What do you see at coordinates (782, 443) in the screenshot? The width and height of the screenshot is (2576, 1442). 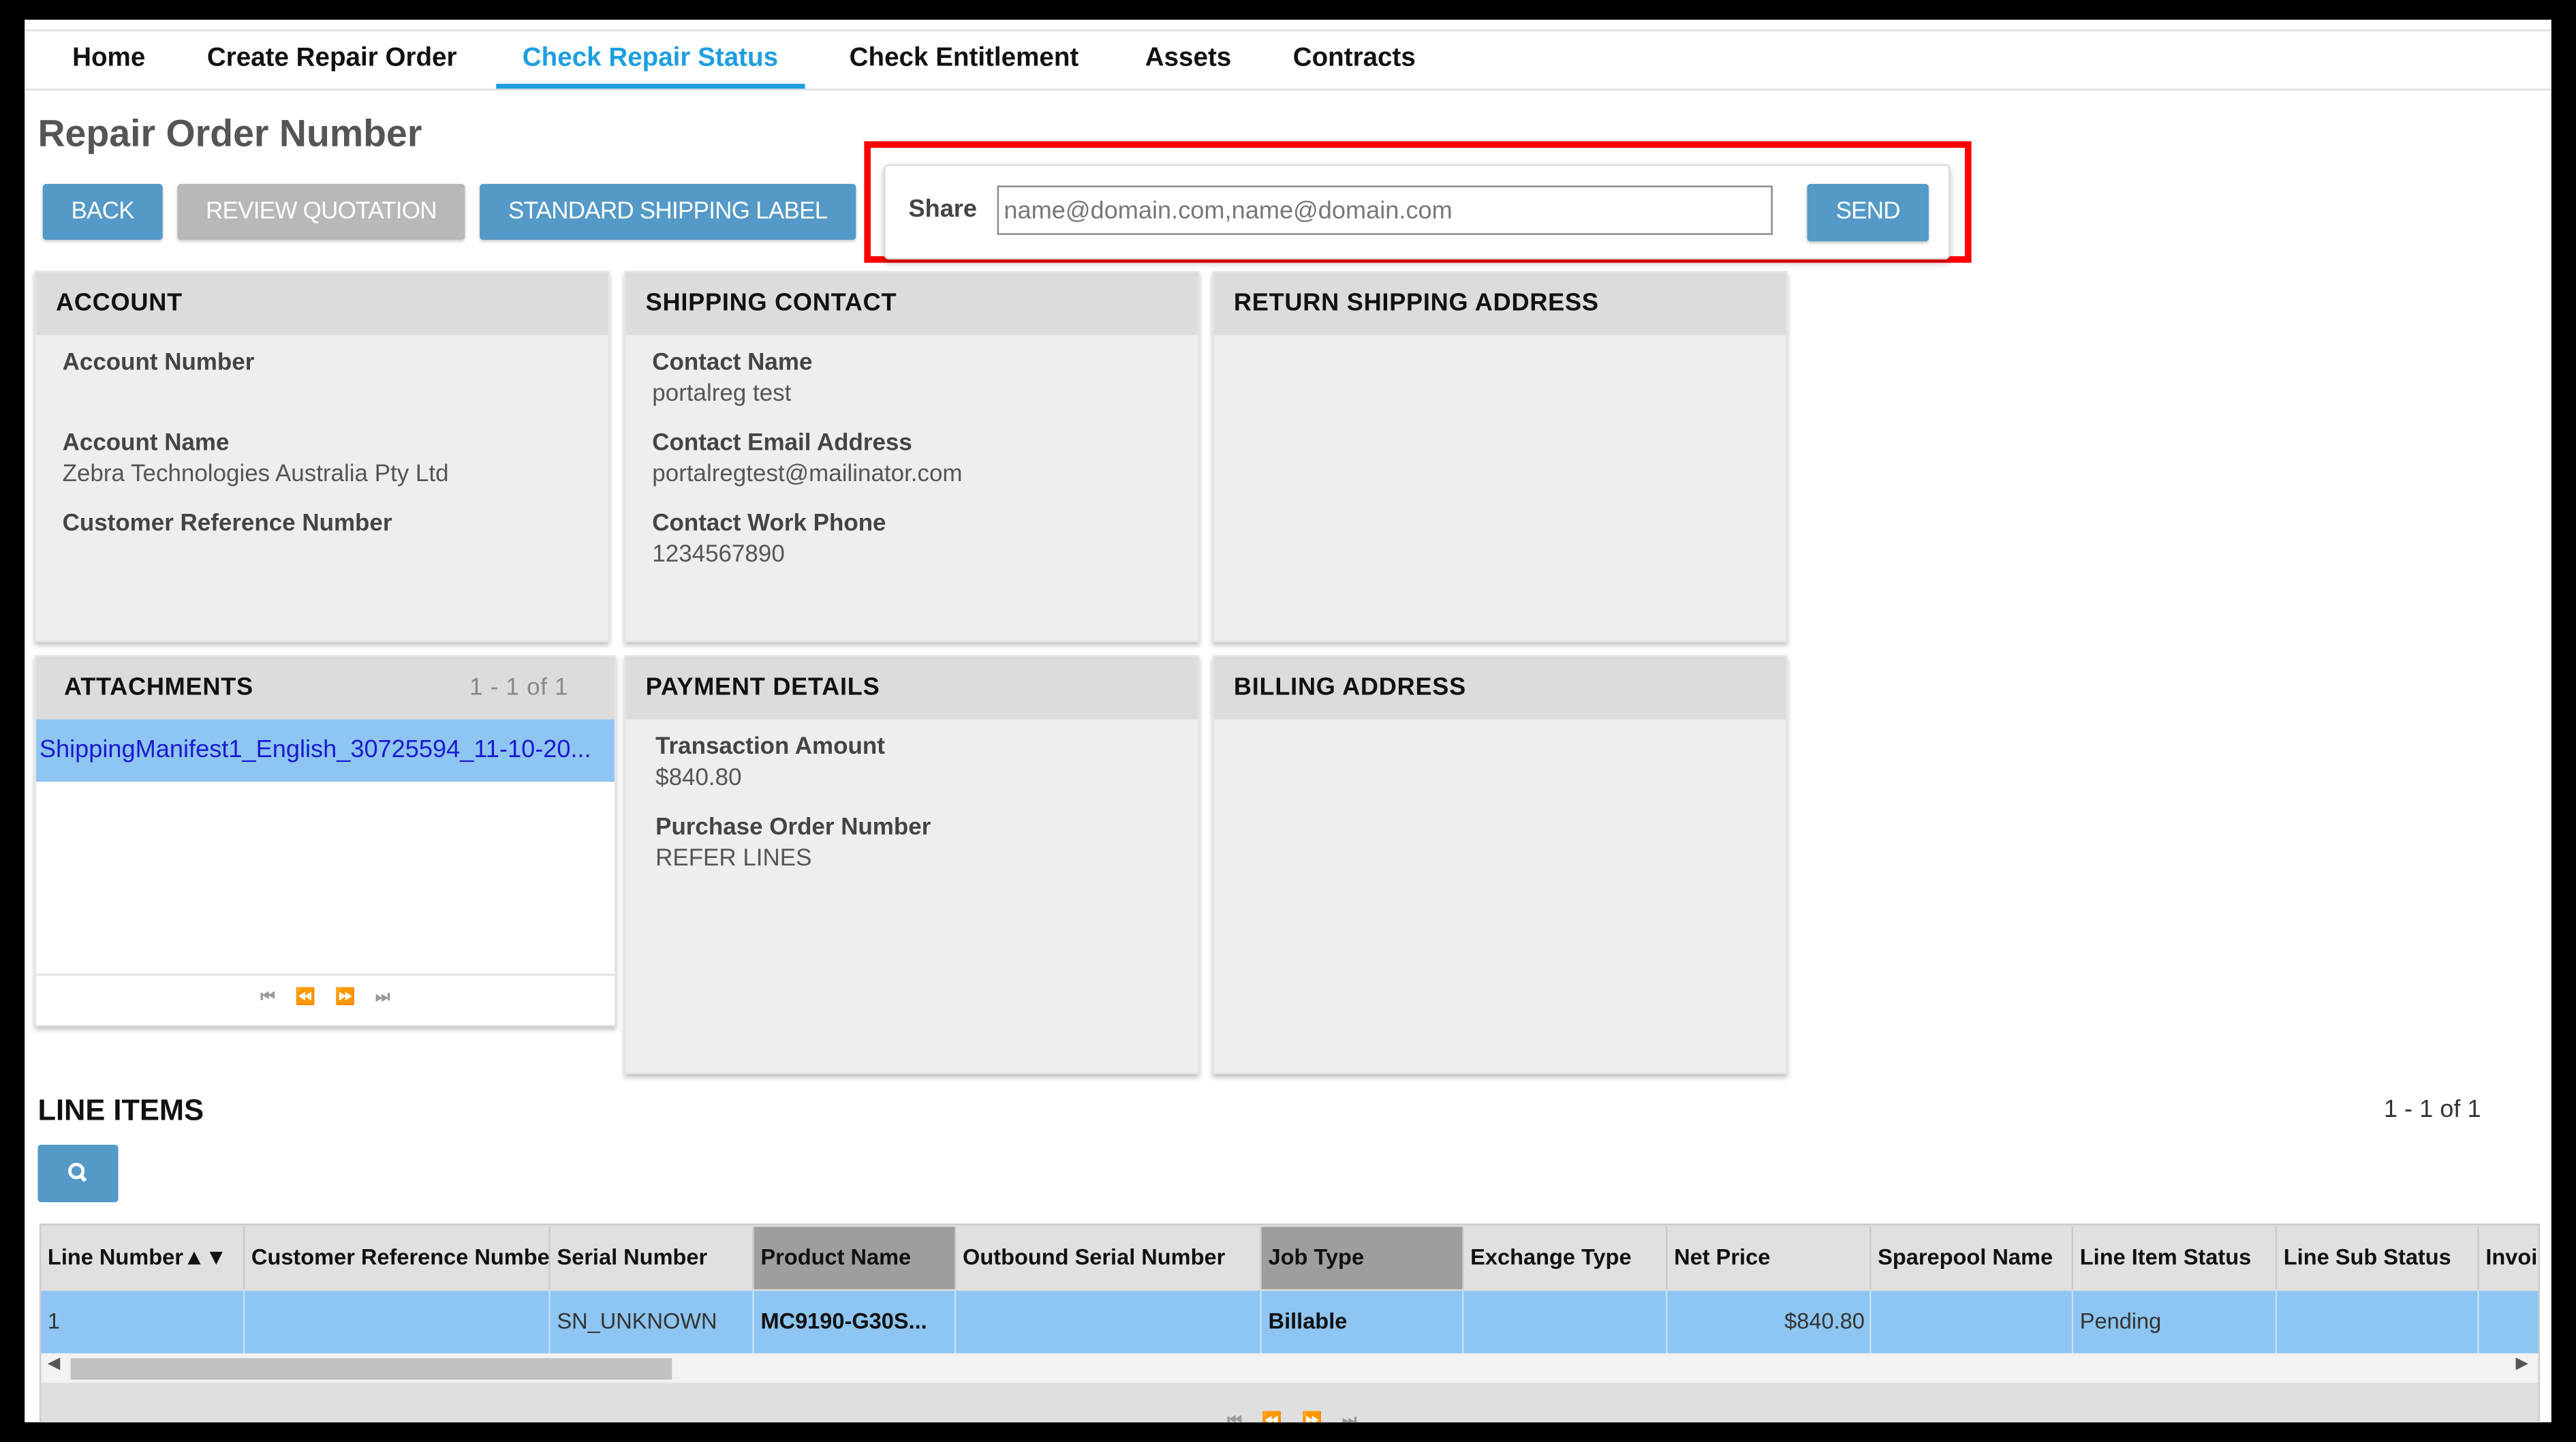 I see `contact-email-label: Contact Email Address` at bounding box center [782, 443].